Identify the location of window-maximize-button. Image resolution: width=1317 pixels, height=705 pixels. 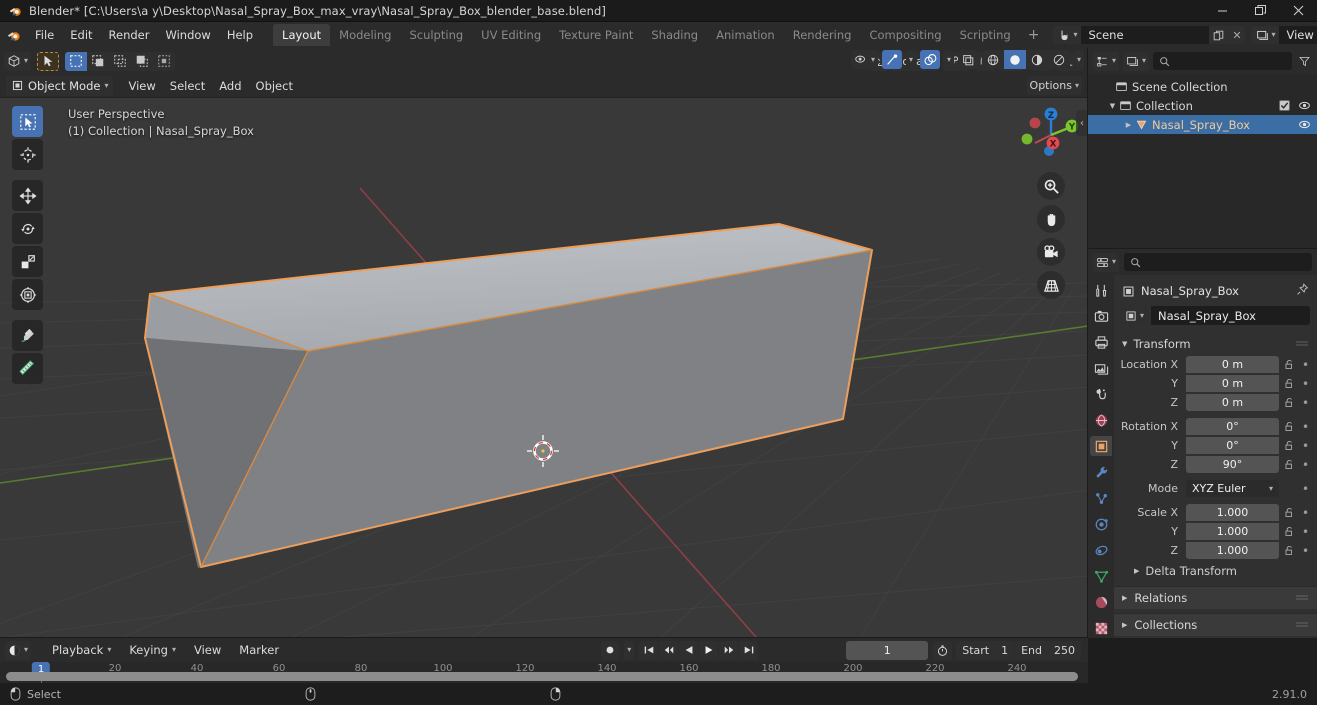
(1260, 11).